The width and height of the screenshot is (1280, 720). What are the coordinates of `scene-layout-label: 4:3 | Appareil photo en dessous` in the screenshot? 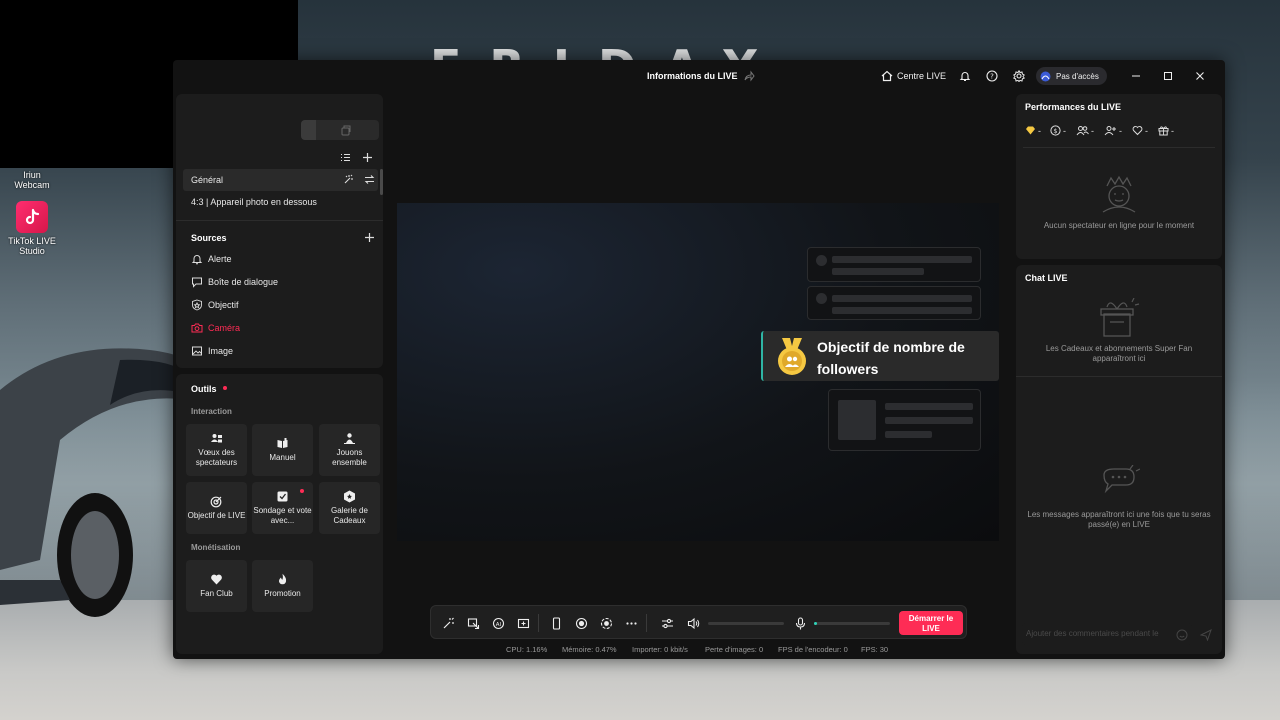 It's located at (254, 202).